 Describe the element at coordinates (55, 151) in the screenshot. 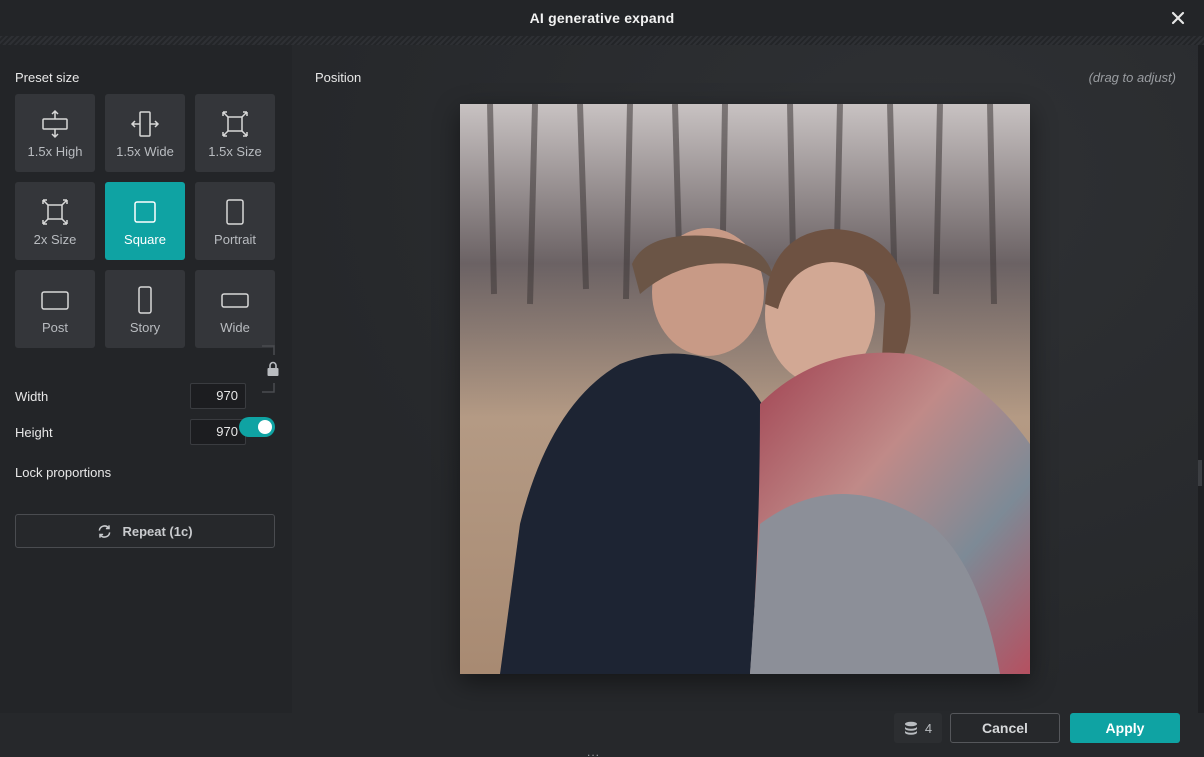

I see `preset-label: 1.5x High` at that location.